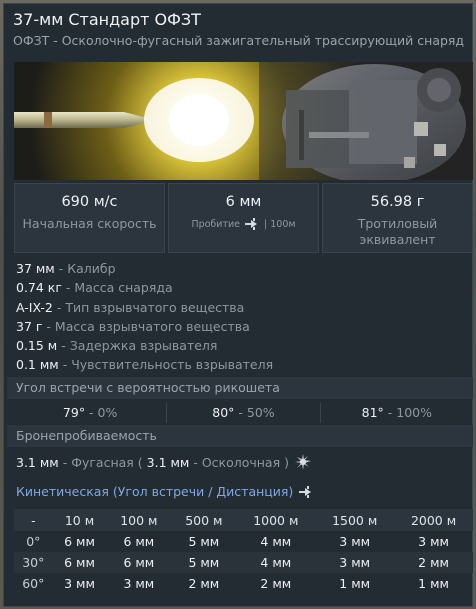 This screenshot has height=609, width=476. What do you see at coordinates (433, 520) in the screenshot?
I see `column-header: 2000 м` at bounding box center [433, 520].